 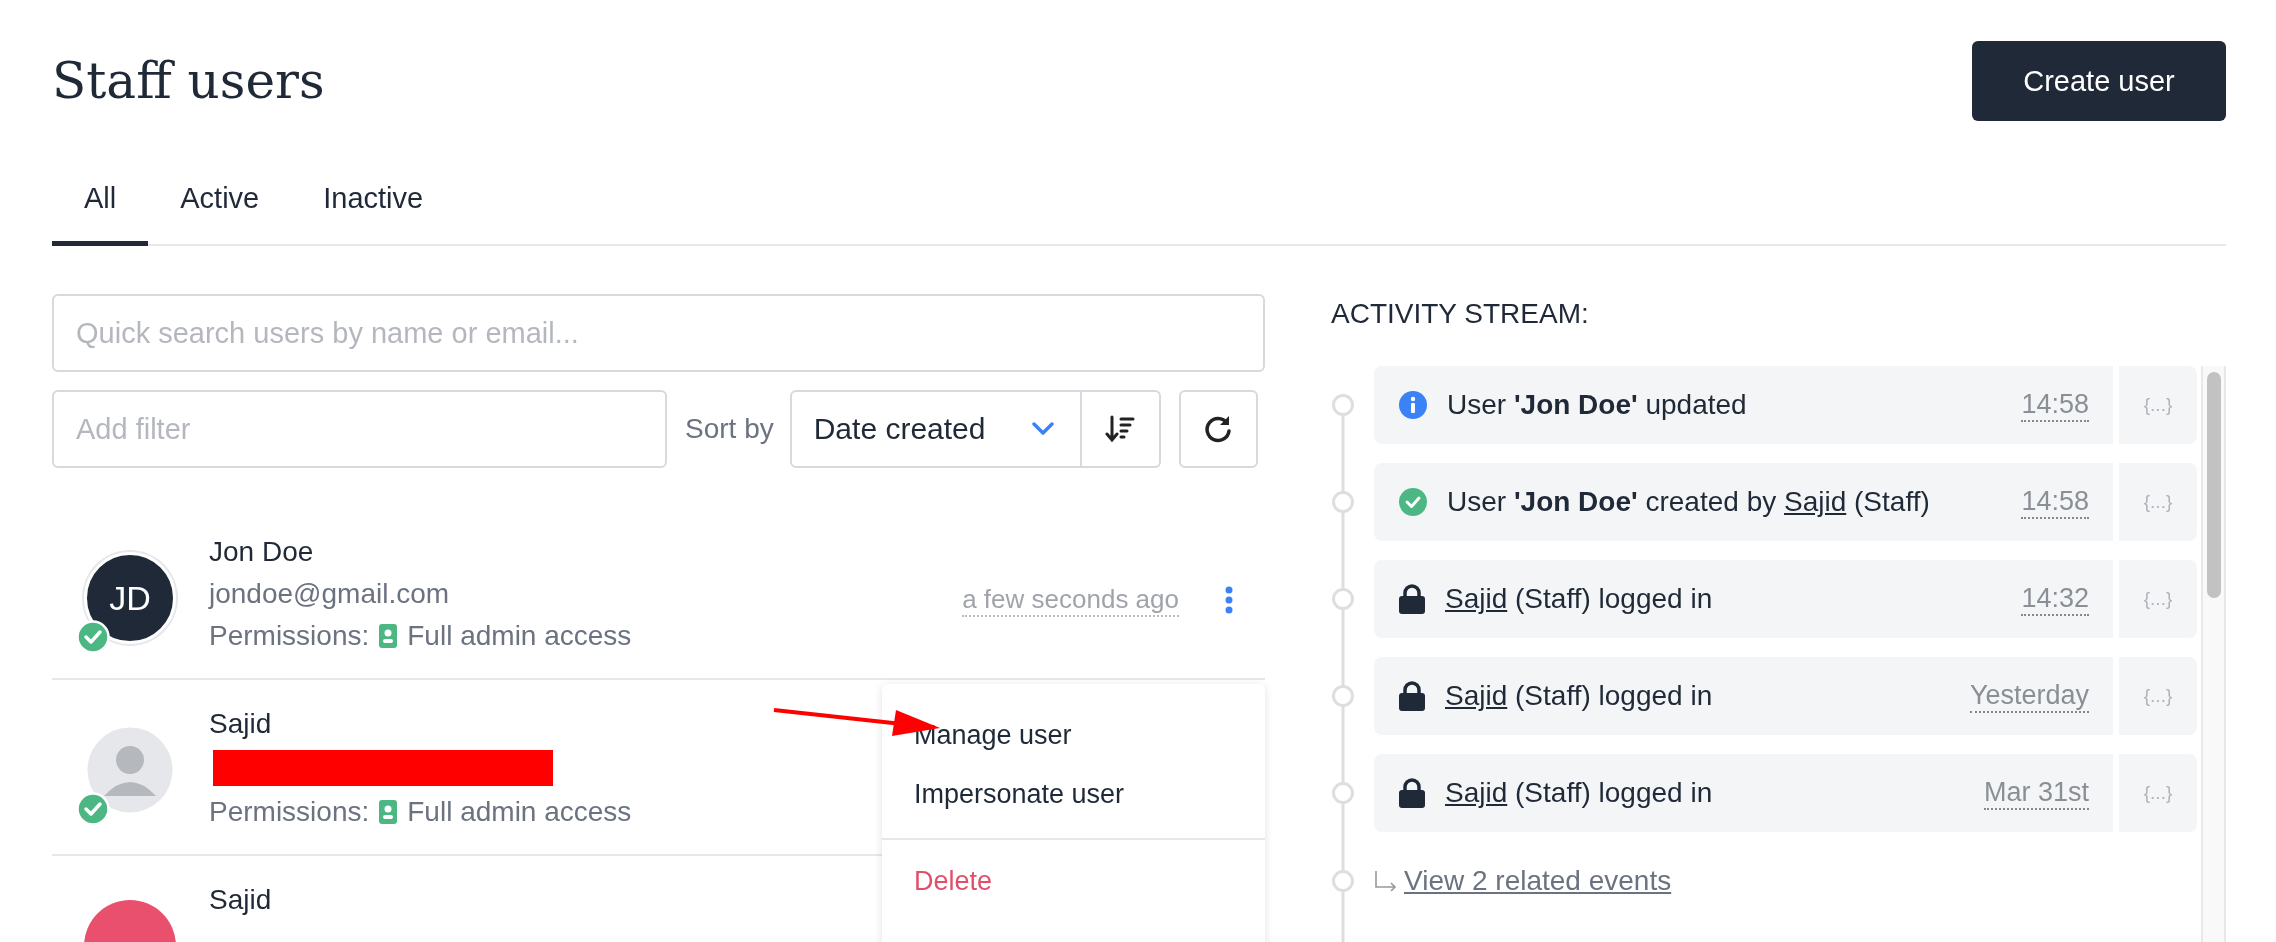 I want to click on sort-direction-button, so click(x=1121, y=429).